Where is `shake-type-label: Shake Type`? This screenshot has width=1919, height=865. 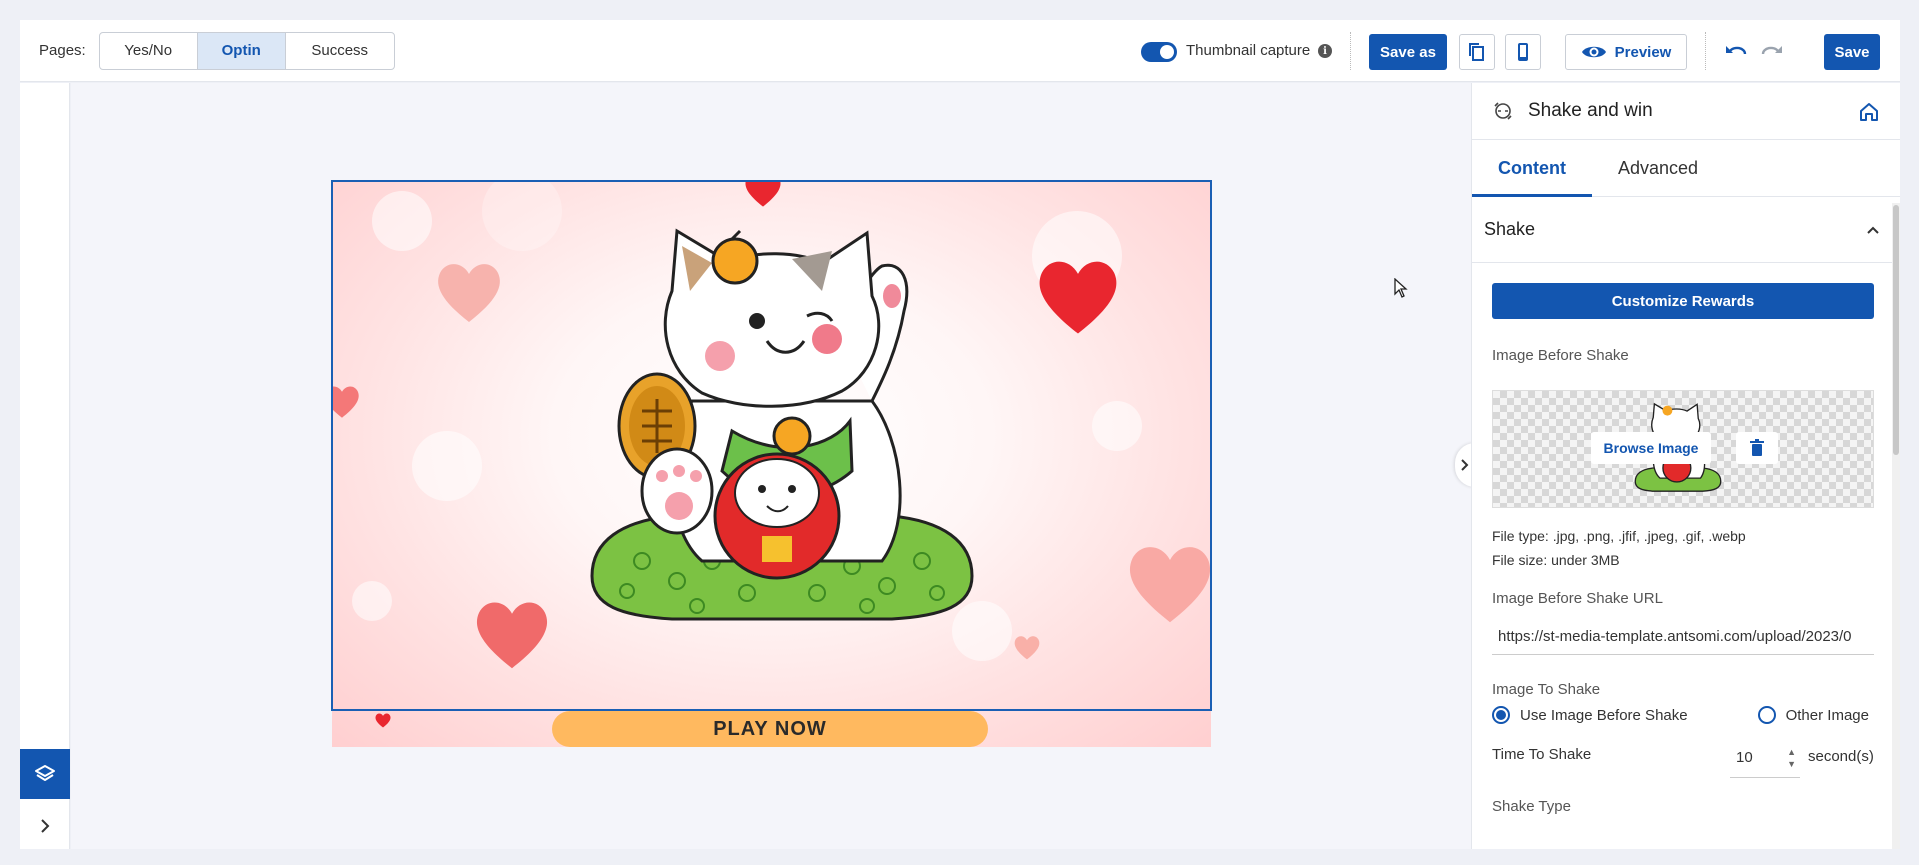
shake-type-label: Shake Type is located at coordinates (1531, 806).